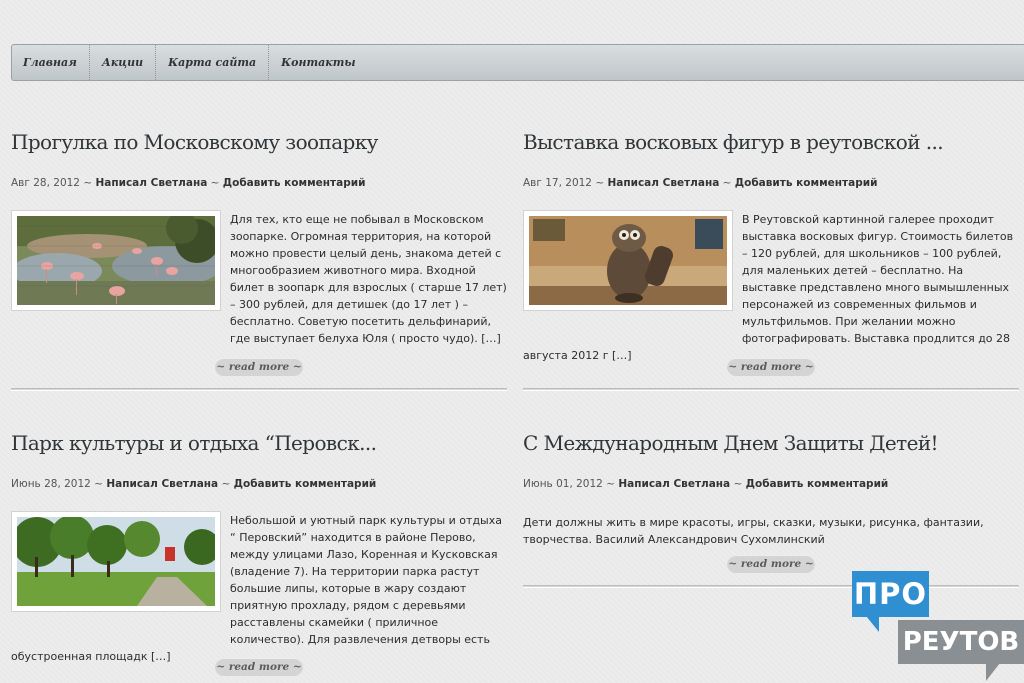 This screenshot has height=683, width=1024. What do you see at coordinates (961, 642) in the screenshot?
I see `logo-reutov-bubble: РЕУТОВ` at bounding box center [961, 642].